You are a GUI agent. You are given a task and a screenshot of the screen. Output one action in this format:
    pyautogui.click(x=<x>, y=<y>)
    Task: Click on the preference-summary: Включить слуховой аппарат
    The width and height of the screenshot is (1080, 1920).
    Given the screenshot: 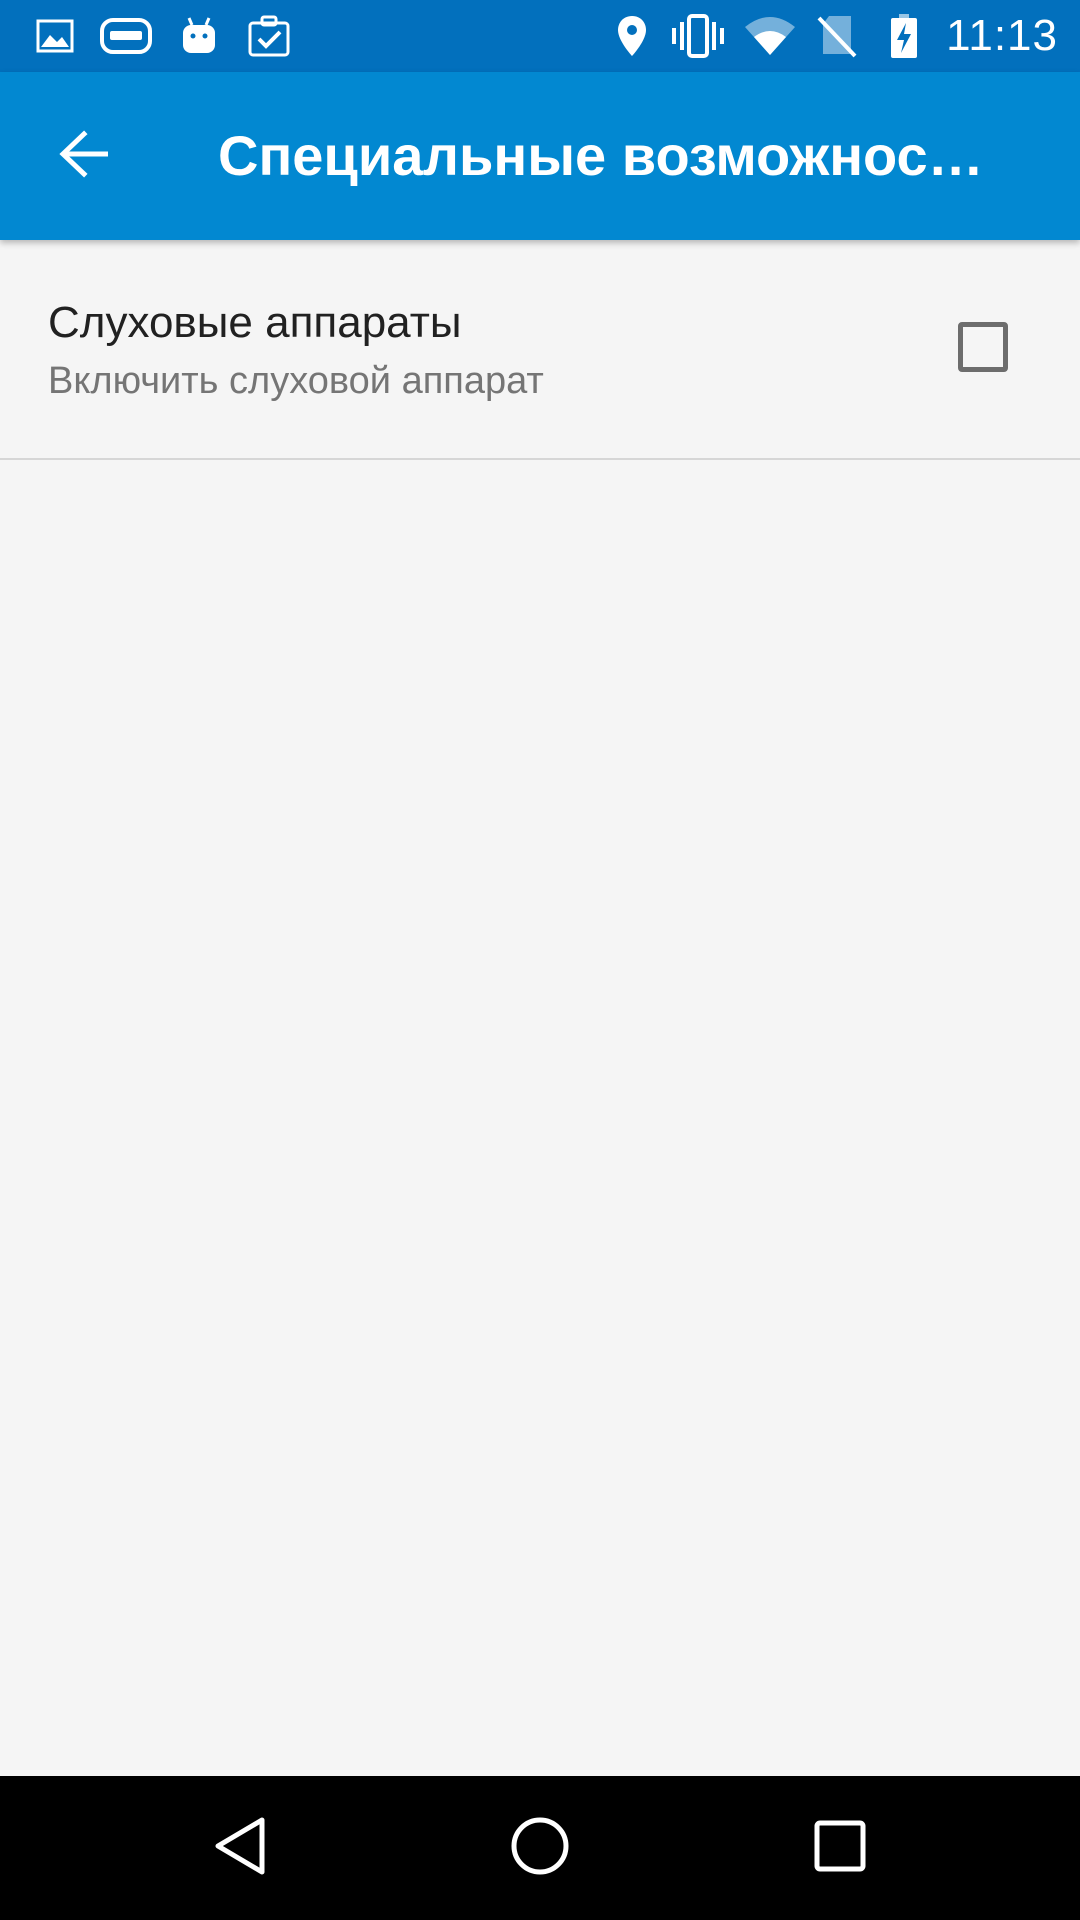 What is the action you would take?
    pyautogui.click(x=296, y=381)
    